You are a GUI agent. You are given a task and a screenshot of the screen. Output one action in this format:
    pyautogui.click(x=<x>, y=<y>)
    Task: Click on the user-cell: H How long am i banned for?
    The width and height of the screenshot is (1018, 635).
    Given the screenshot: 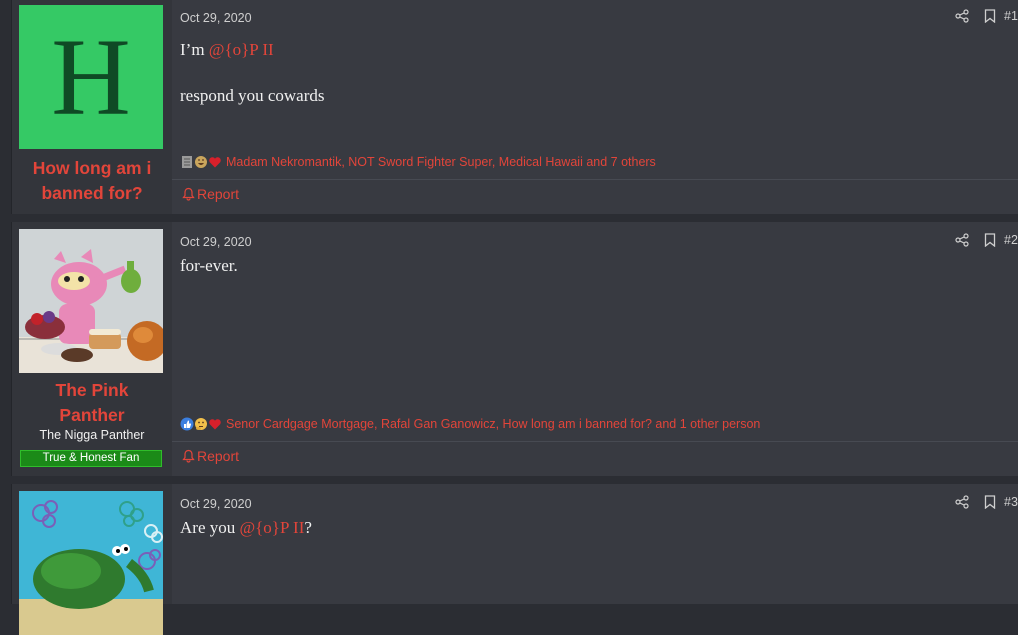 What is the action you would take?
    pyautogui.click(x=92, y=107)
    